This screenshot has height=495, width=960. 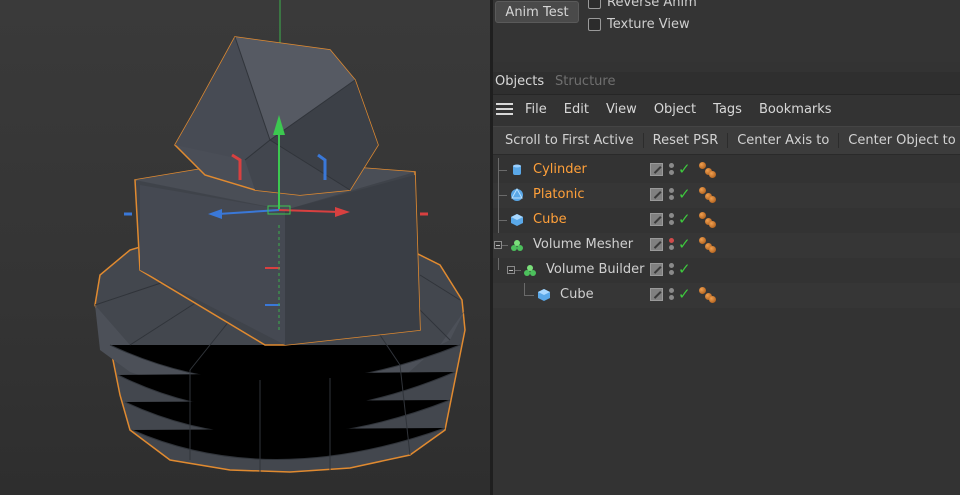 What do you see at coordinates (517, 194) in the screenshot?
I see `platonic-icon` at bounding box center [517, 194].